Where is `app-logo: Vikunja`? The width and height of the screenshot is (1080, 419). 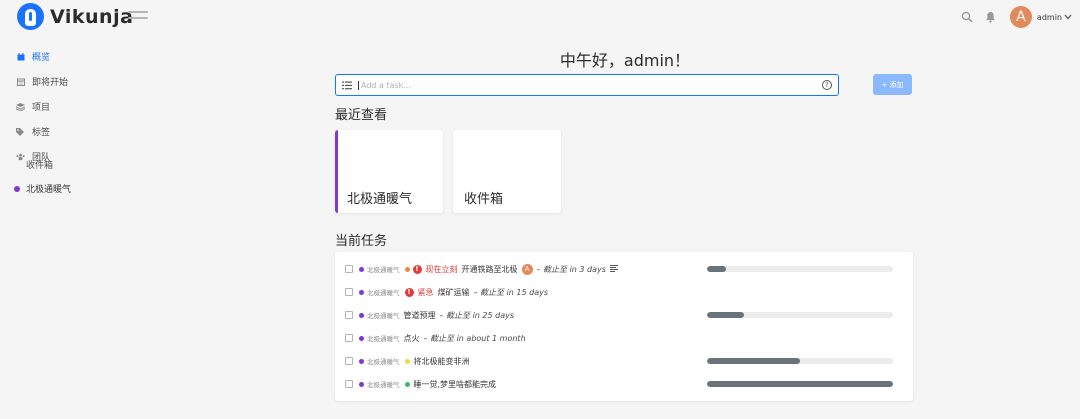 app-logo: Vikunja is located at coordinates (75, 16).